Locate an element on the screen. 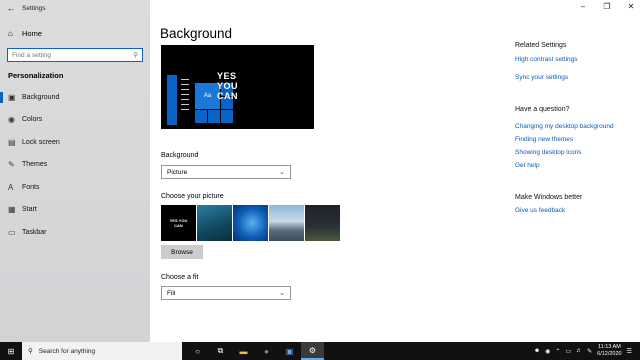 The width and height of the screenshot is (640, 360). search-placeholder: Find a setting is located at coordinates (32, 55).